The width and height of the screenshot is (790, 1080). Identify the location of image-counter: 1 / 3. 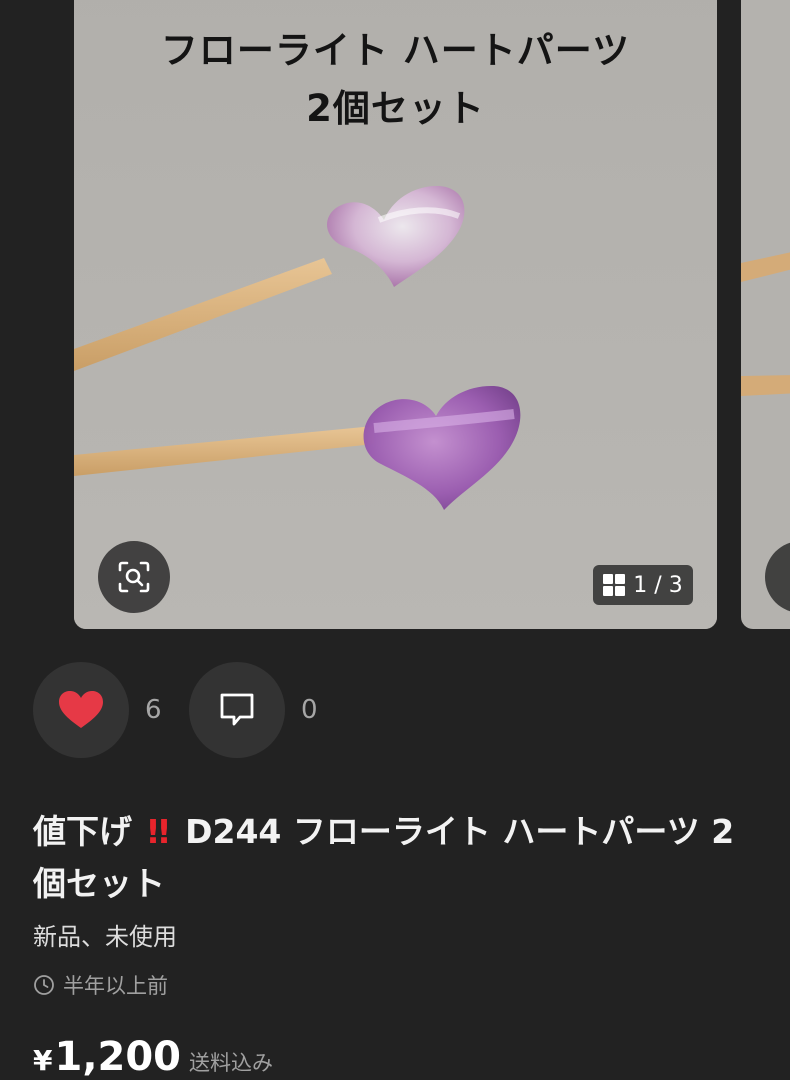
(643, 585).